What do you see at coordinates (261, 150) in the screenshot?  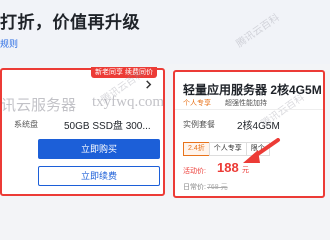 I see `red-arrow-icon` at bounding box center [261, 150].